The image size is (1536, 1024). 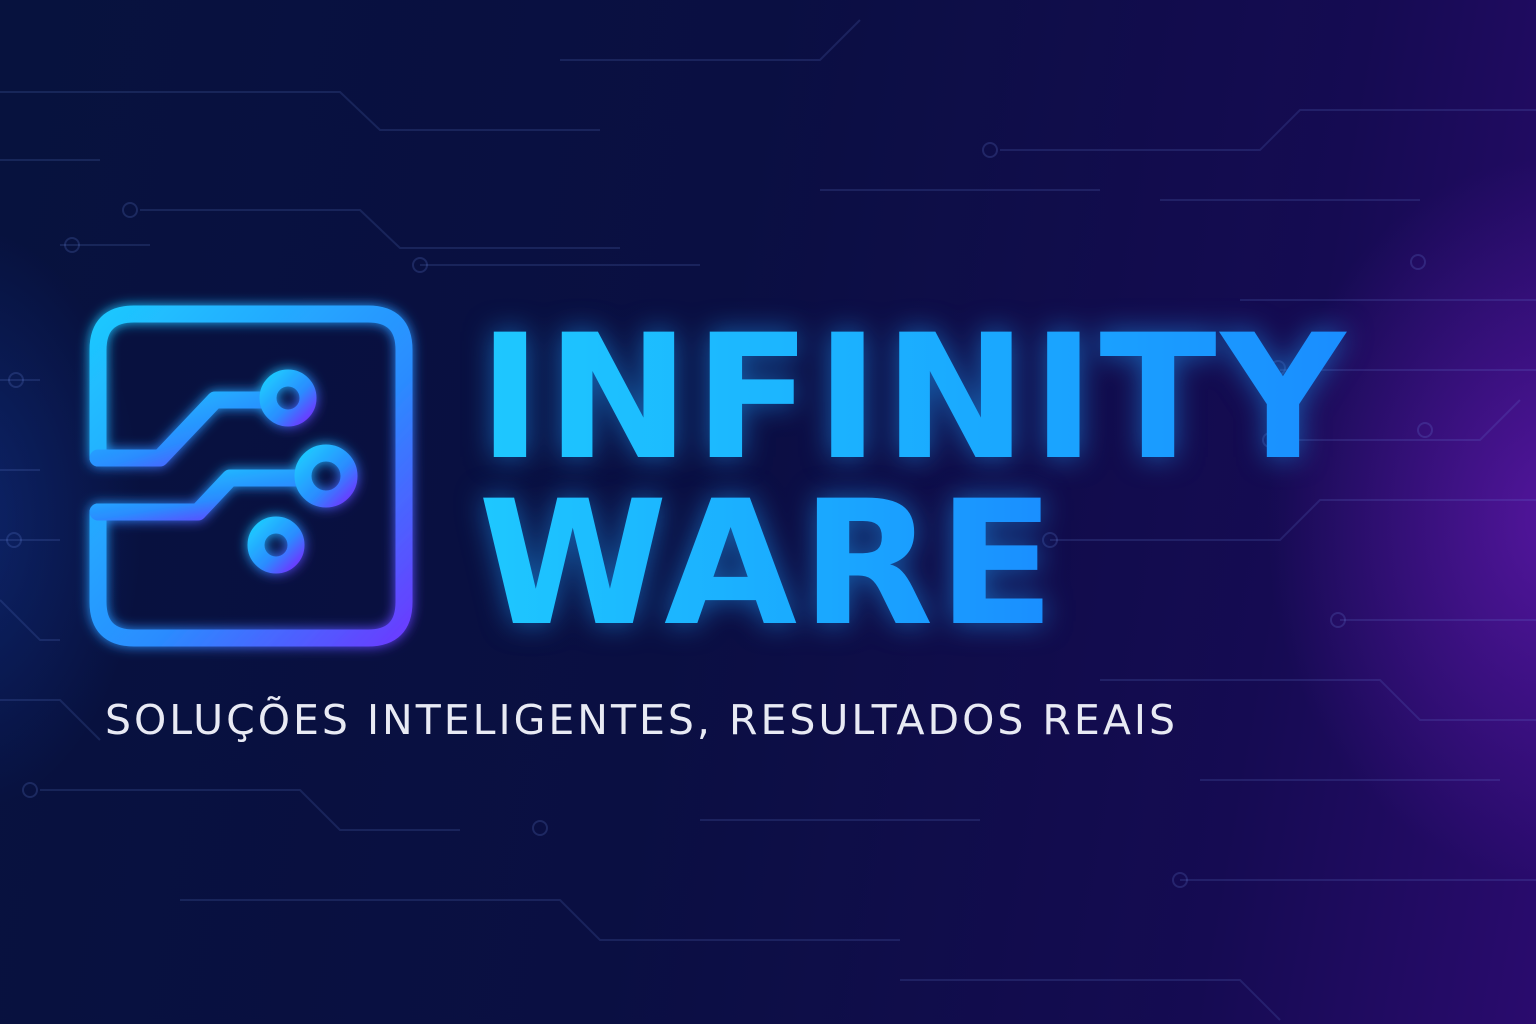 I want to click on brand-name-line-1: INFINITY, so click(x=914, y=397).